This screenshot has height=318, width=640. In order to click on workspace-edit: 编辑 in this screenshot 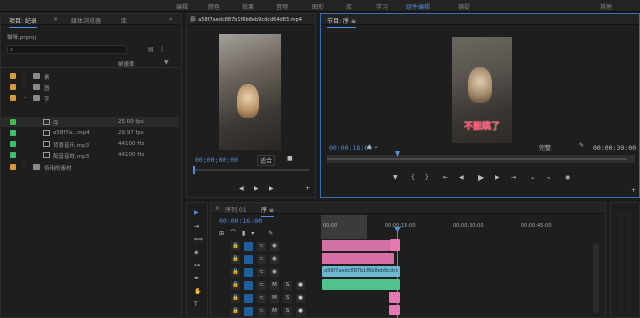, I will do `click(182, 6)`.